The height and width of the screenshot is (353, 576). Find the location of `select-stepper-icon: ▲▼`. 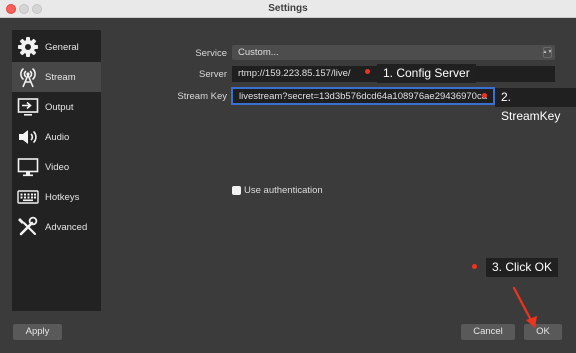

select-stepper-icon: ▲▼ is located at coordinates (547, 52).